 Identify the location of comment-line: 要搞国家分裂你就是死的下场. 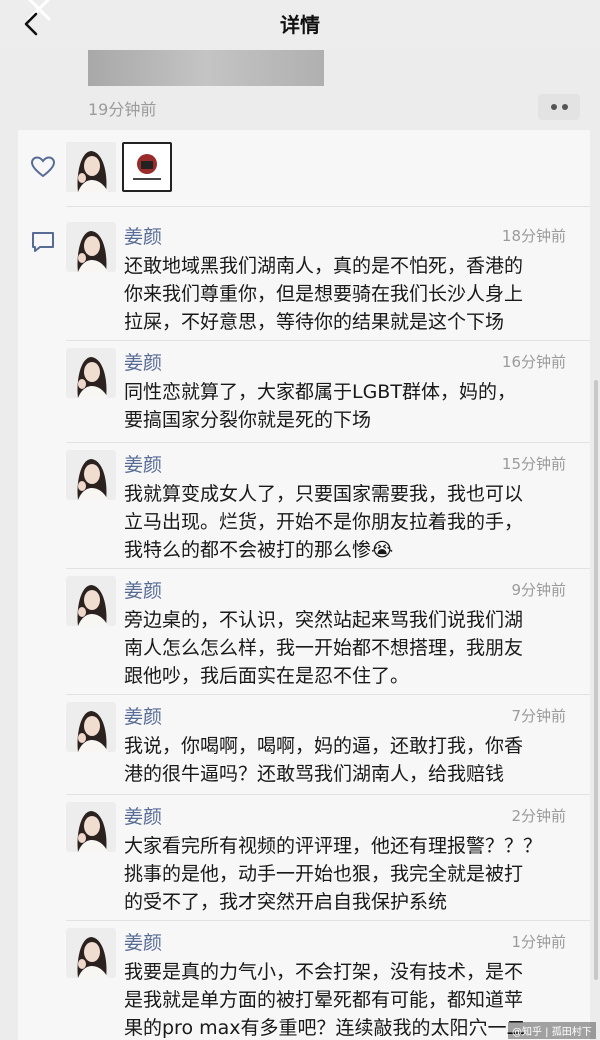
(248, 420).